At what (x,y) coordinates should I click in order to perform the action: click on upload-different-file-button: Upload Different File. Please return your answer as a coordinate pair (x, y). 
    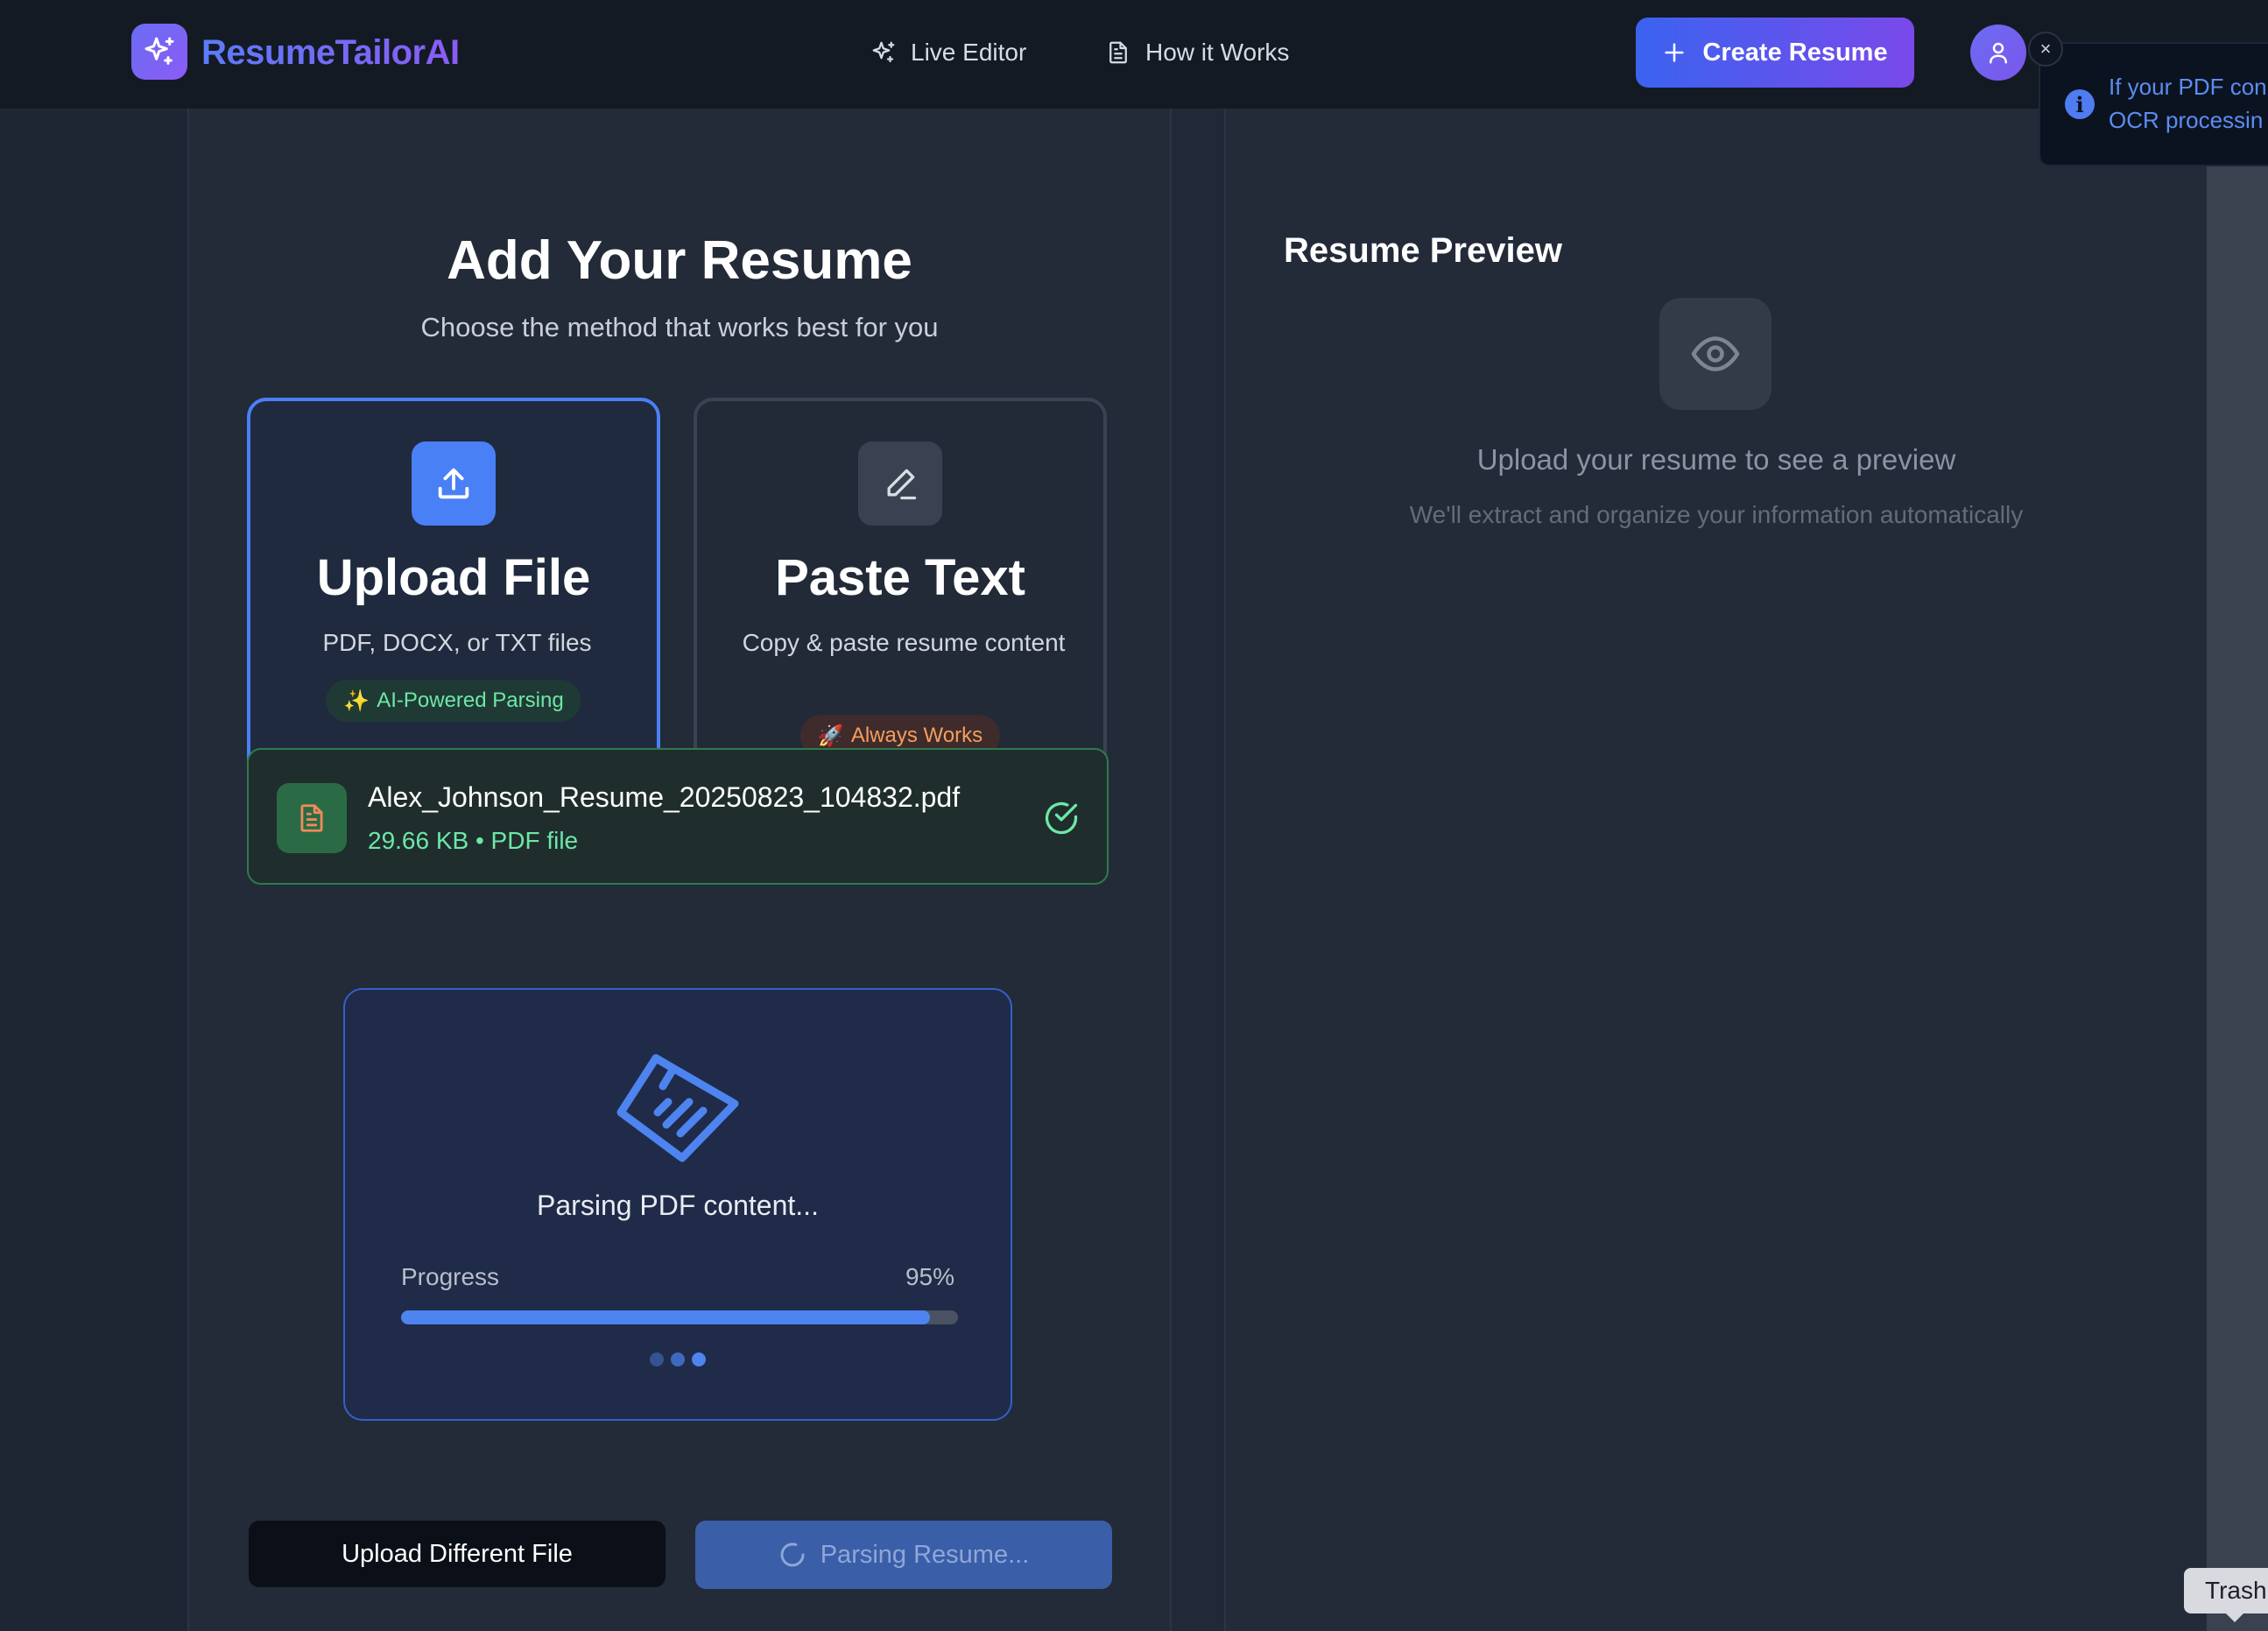
    Looking at the image, I should click on (457, 1554).